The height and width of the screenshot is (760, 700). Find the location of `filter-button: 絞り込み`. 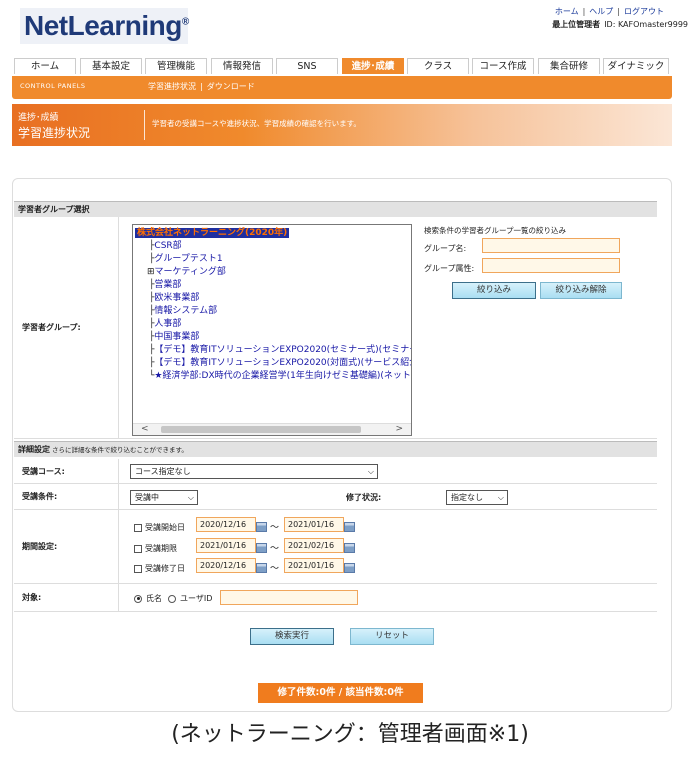

filter-button: 絞り込み is located at coordinates (494, 290).